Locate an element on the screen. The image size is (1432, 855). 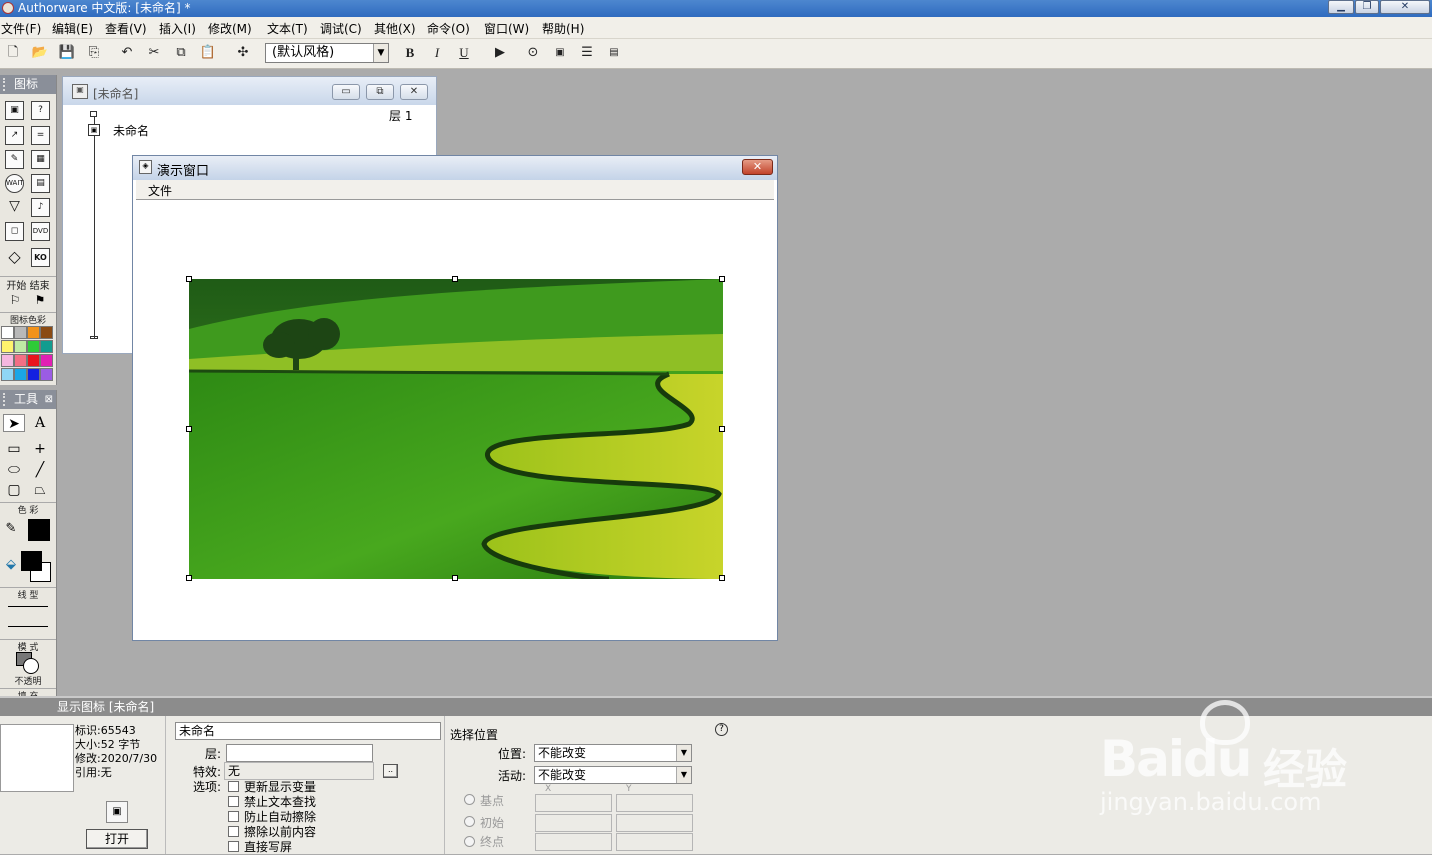
layer-field is located at coordinates (299, 753).